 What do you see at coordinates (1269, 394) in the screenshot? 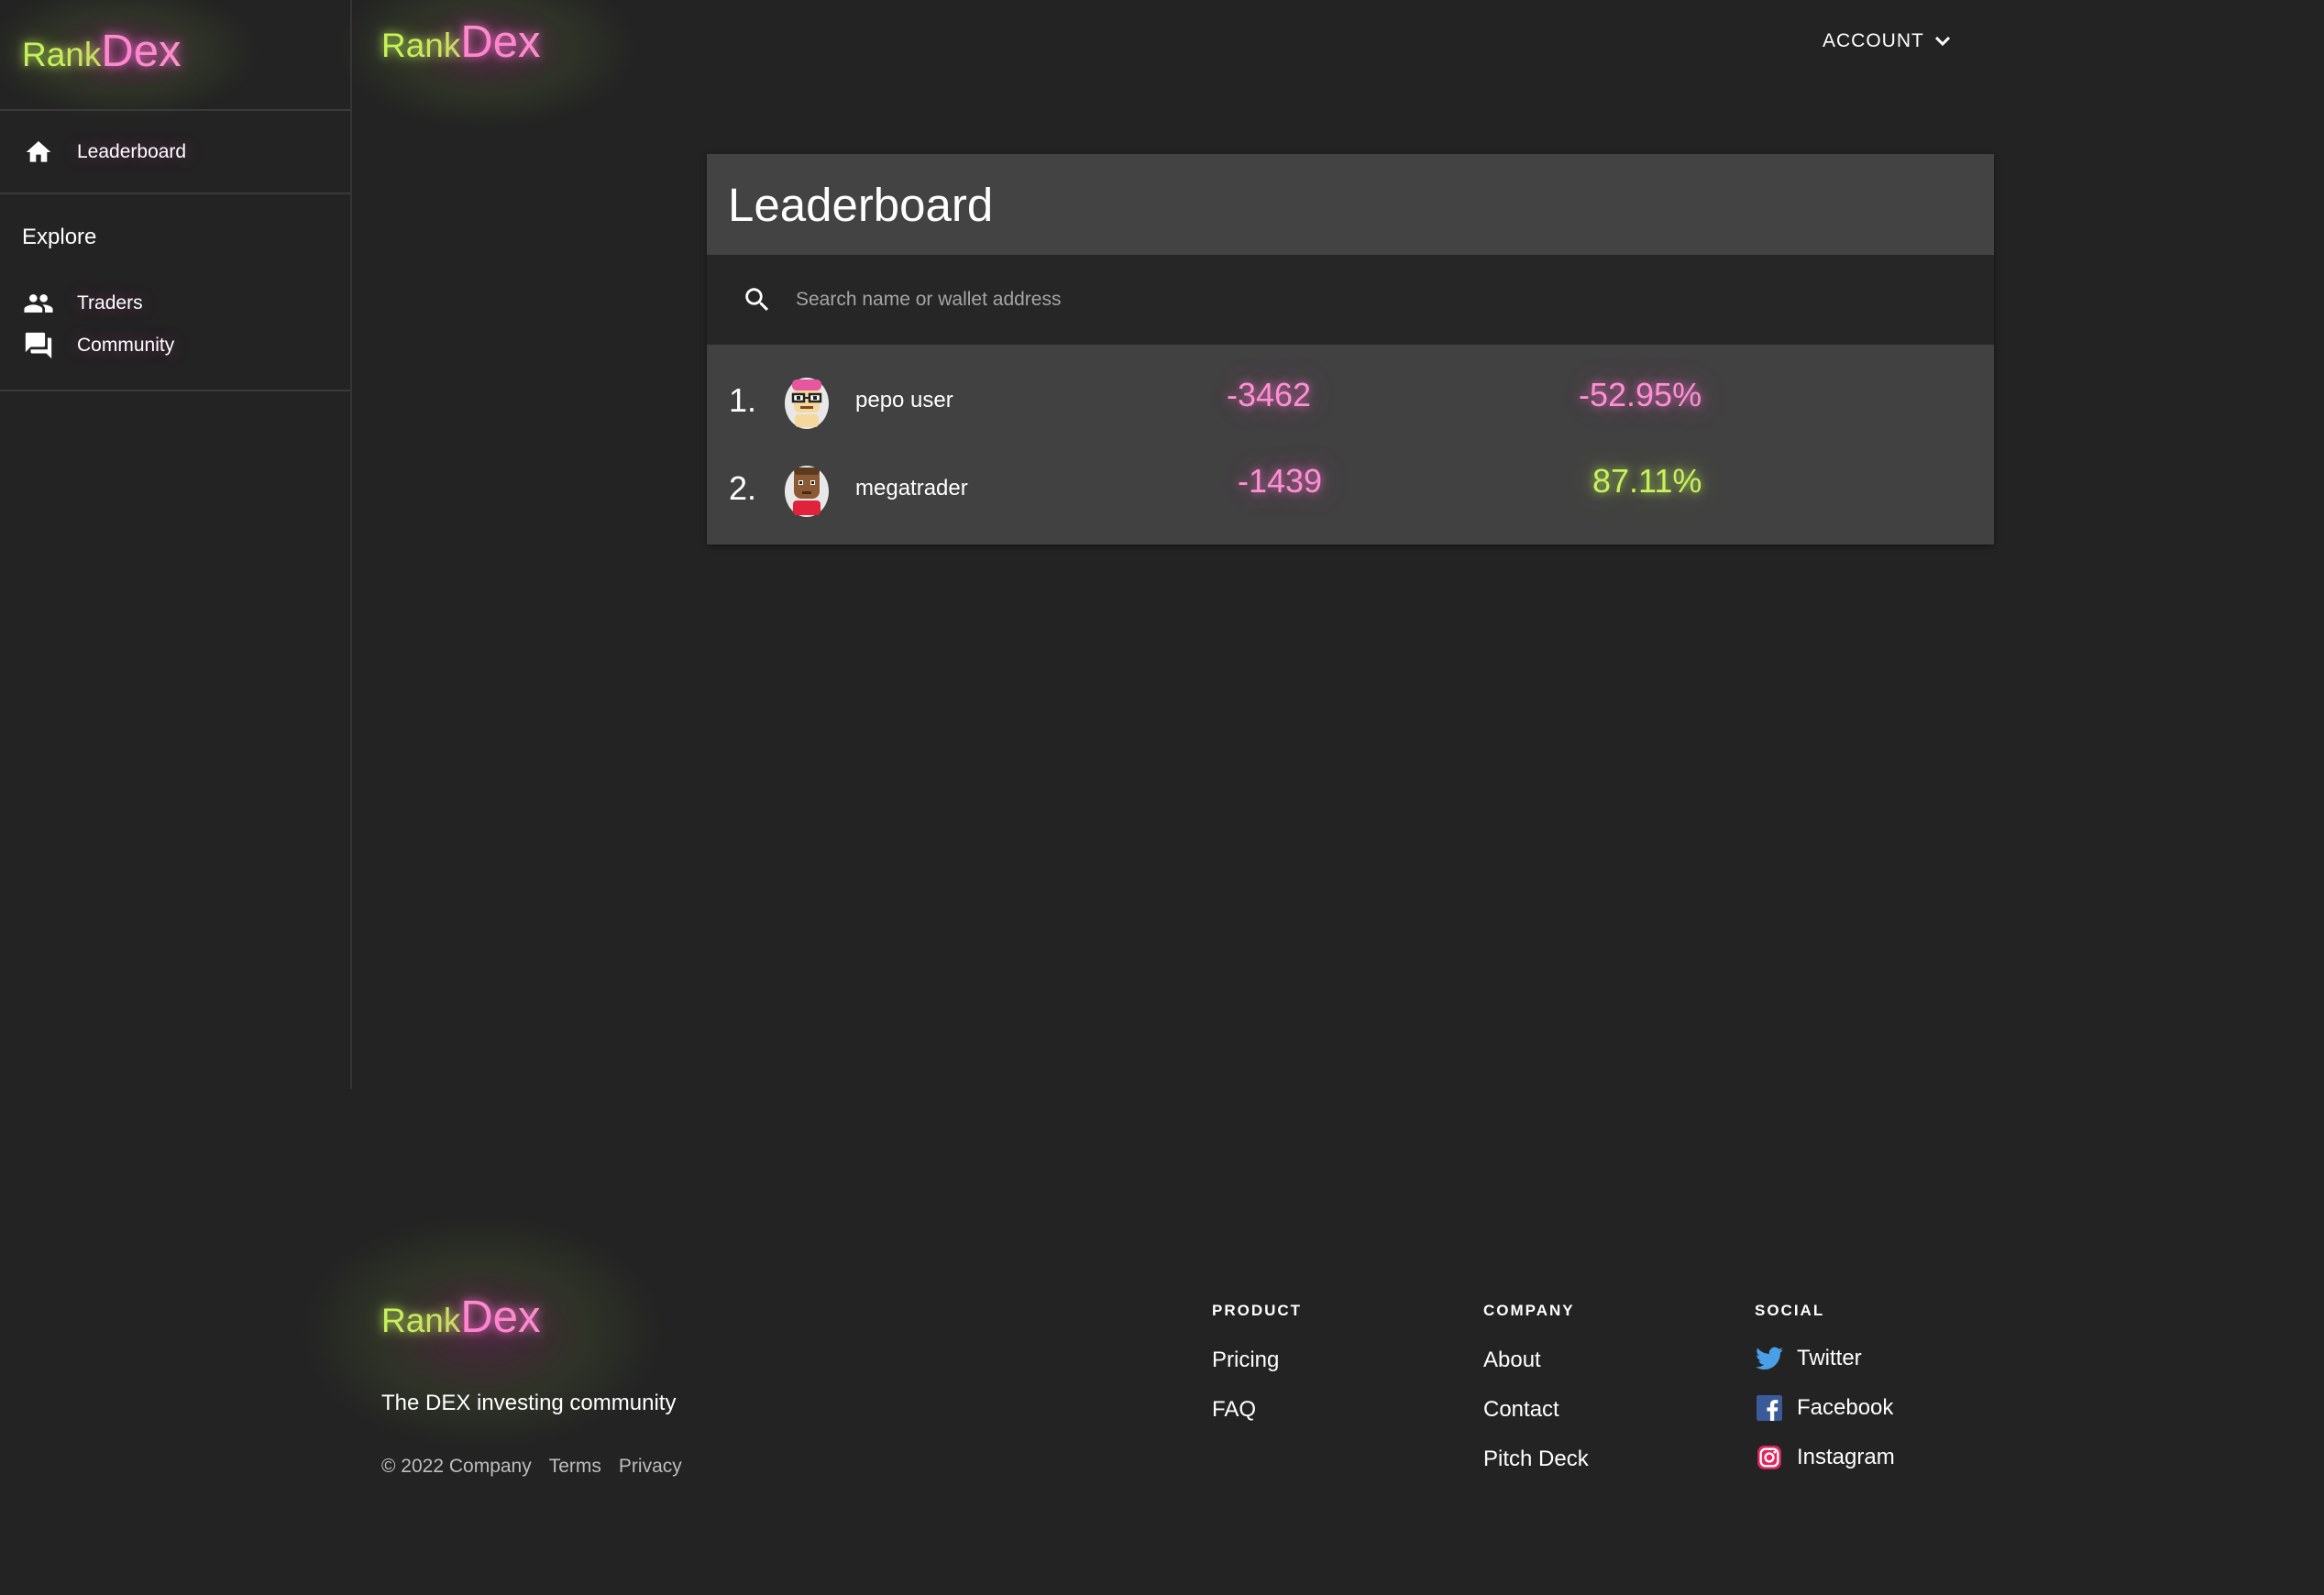
I see `score-value: -3462` at bounding box center [1269, 394].